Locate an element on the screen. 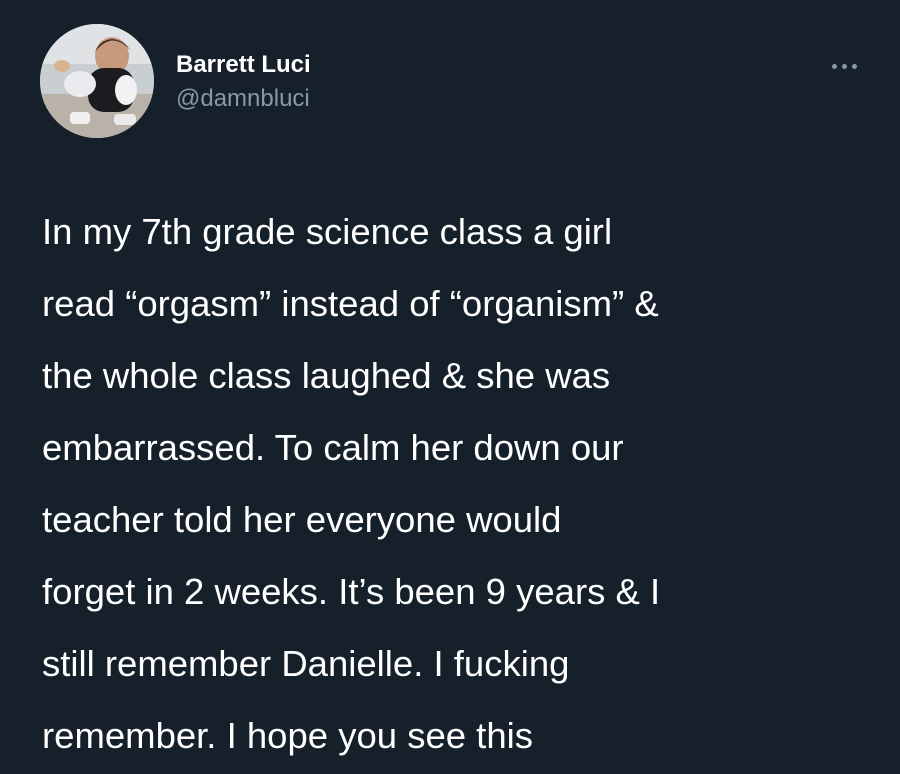 The width and height of the screenshot is (900, 774). more-options-button is located at coordinates (844, 66).